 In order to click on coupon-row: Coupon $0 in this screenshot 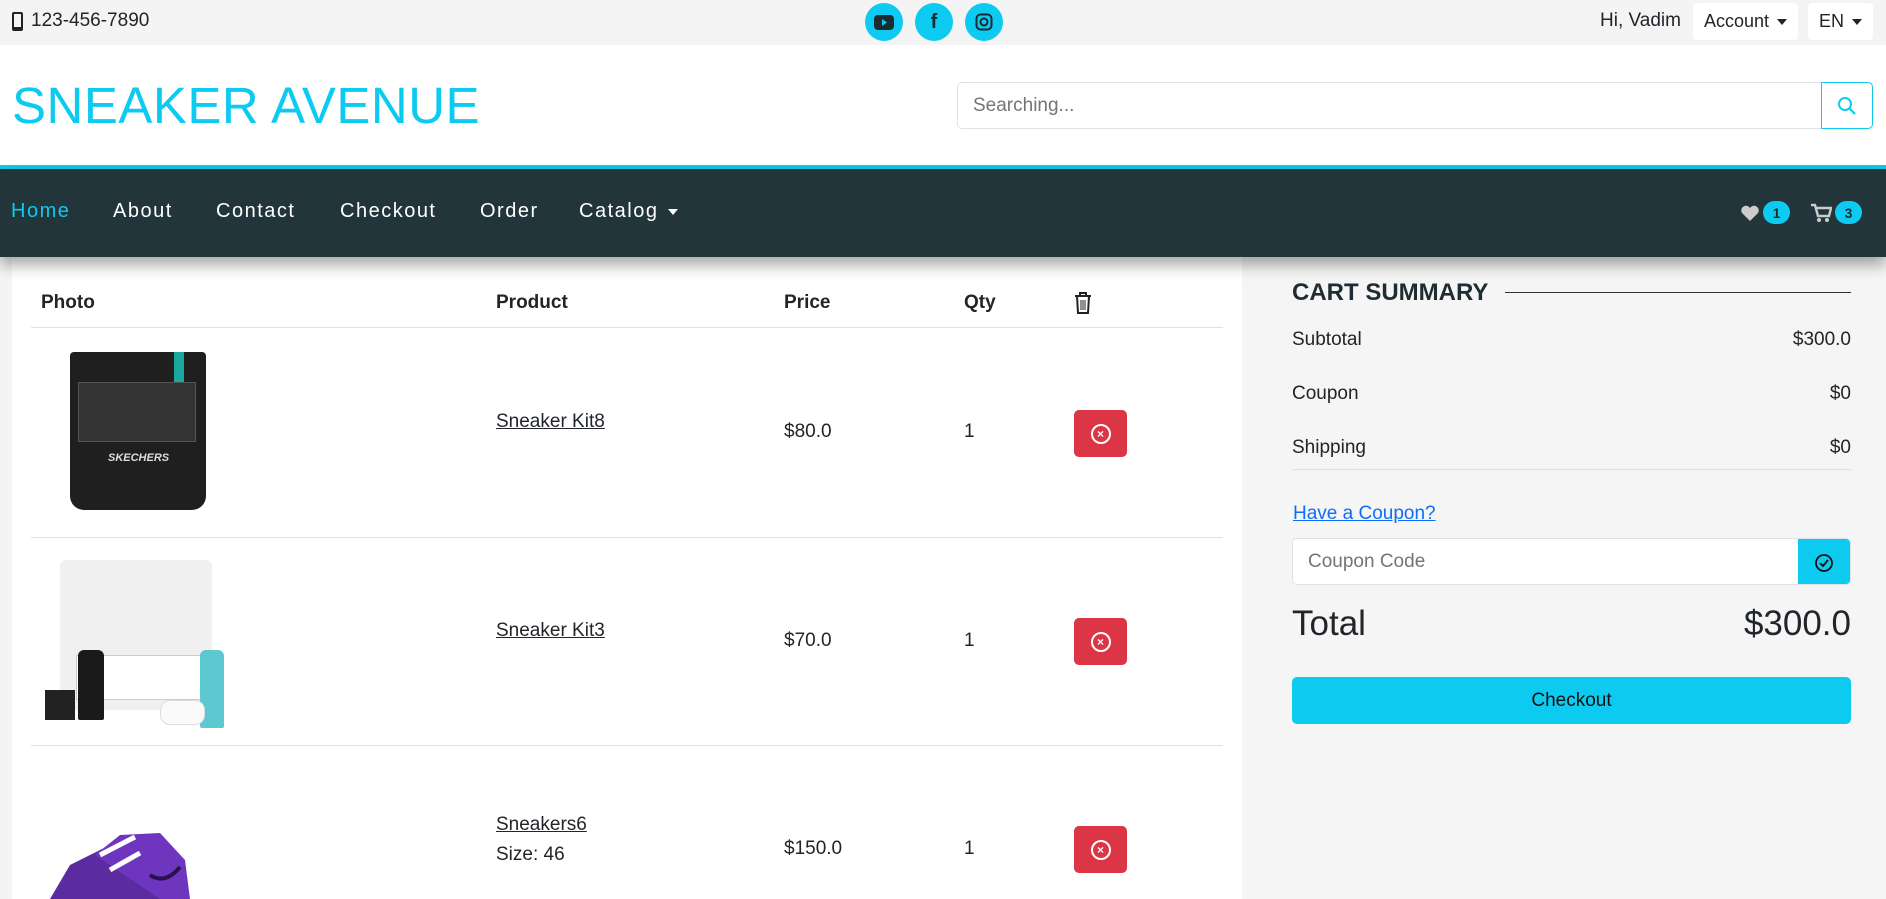, I will do `click(1571, 394)`.